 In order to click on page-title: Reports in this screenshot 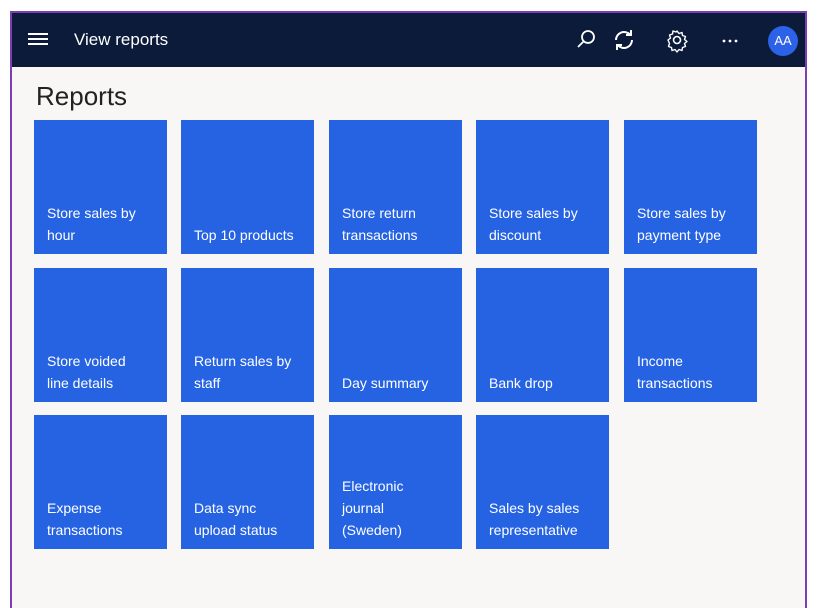, I will do `click(82, 96)`.